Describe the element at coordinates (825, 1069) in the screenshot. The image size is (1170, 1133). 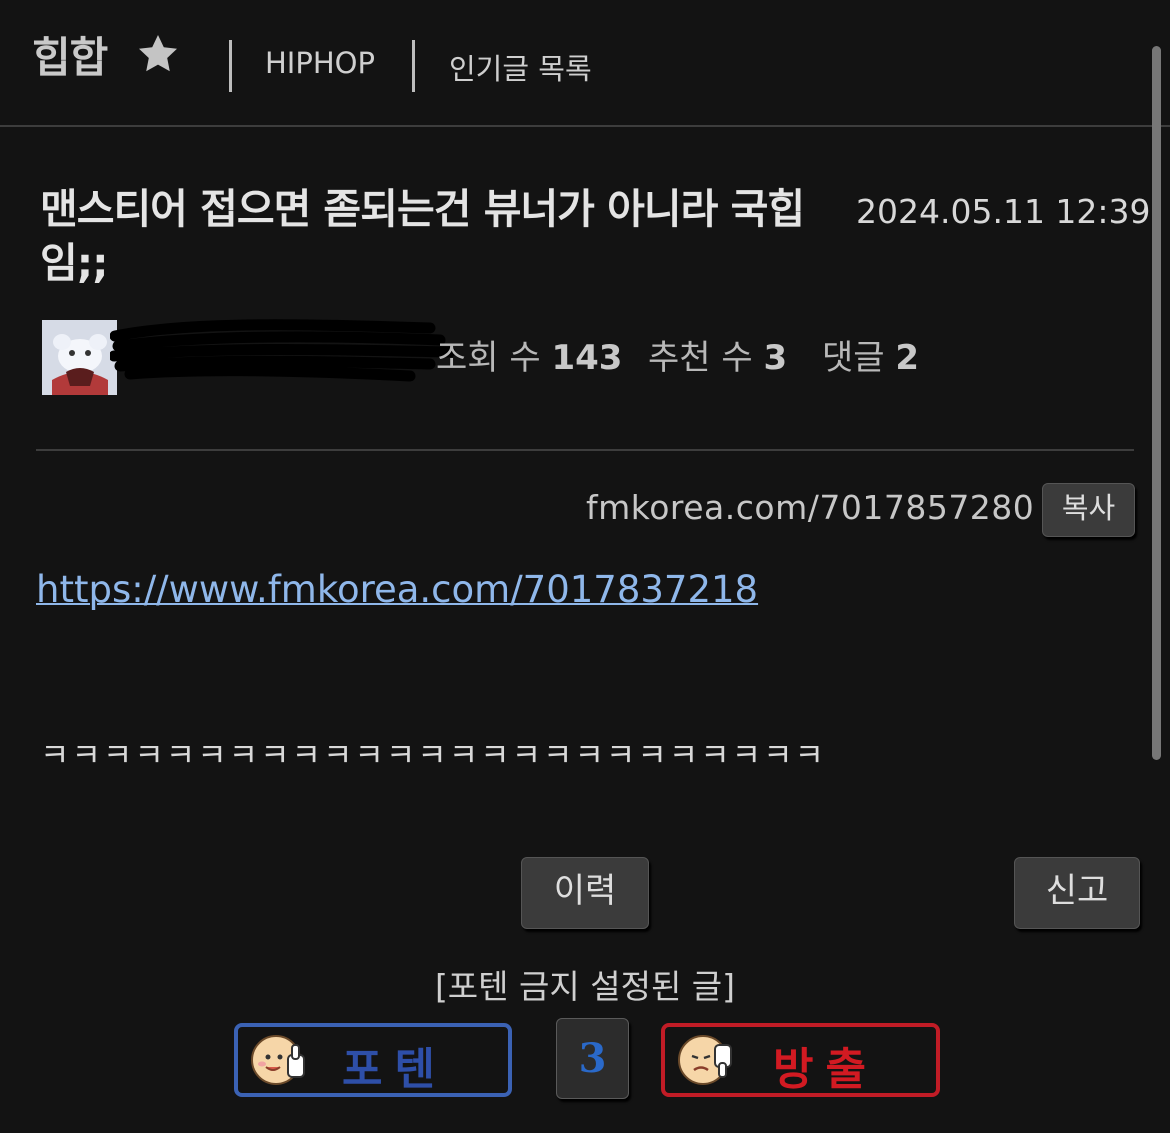
I see `downvote-label: 방출` at that location.